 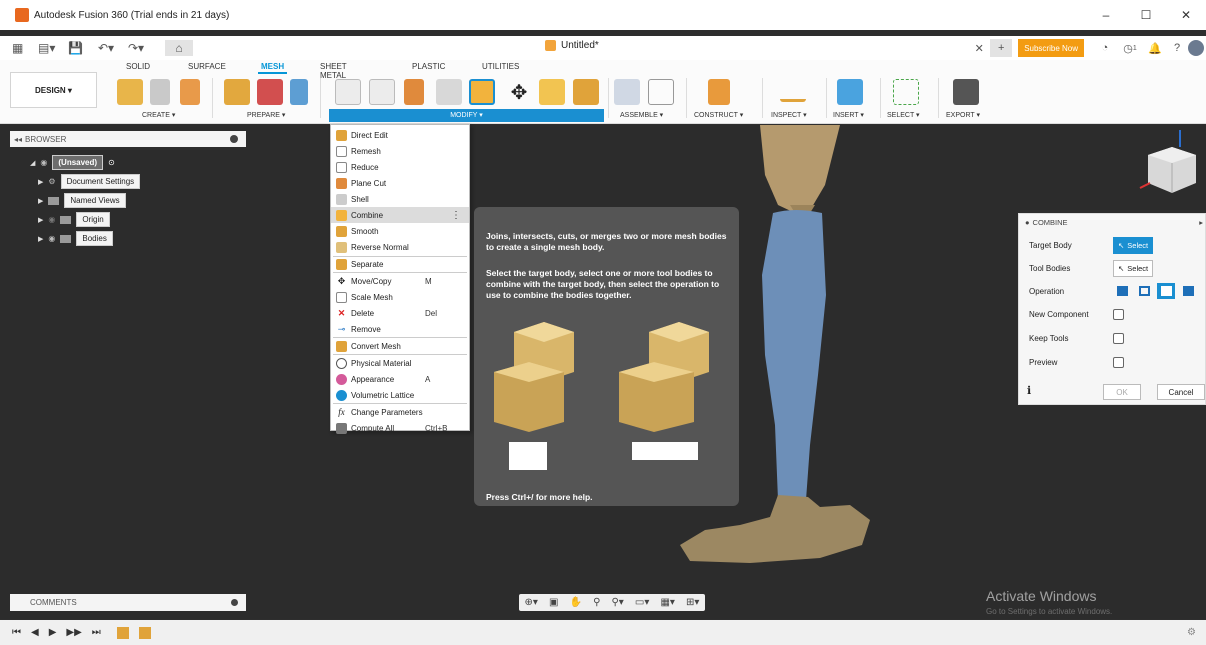 What do you see at coordinates (16, 632) in the screenshot?
I see `first-step-icon: ⏮` at bounding box center [16, 632].